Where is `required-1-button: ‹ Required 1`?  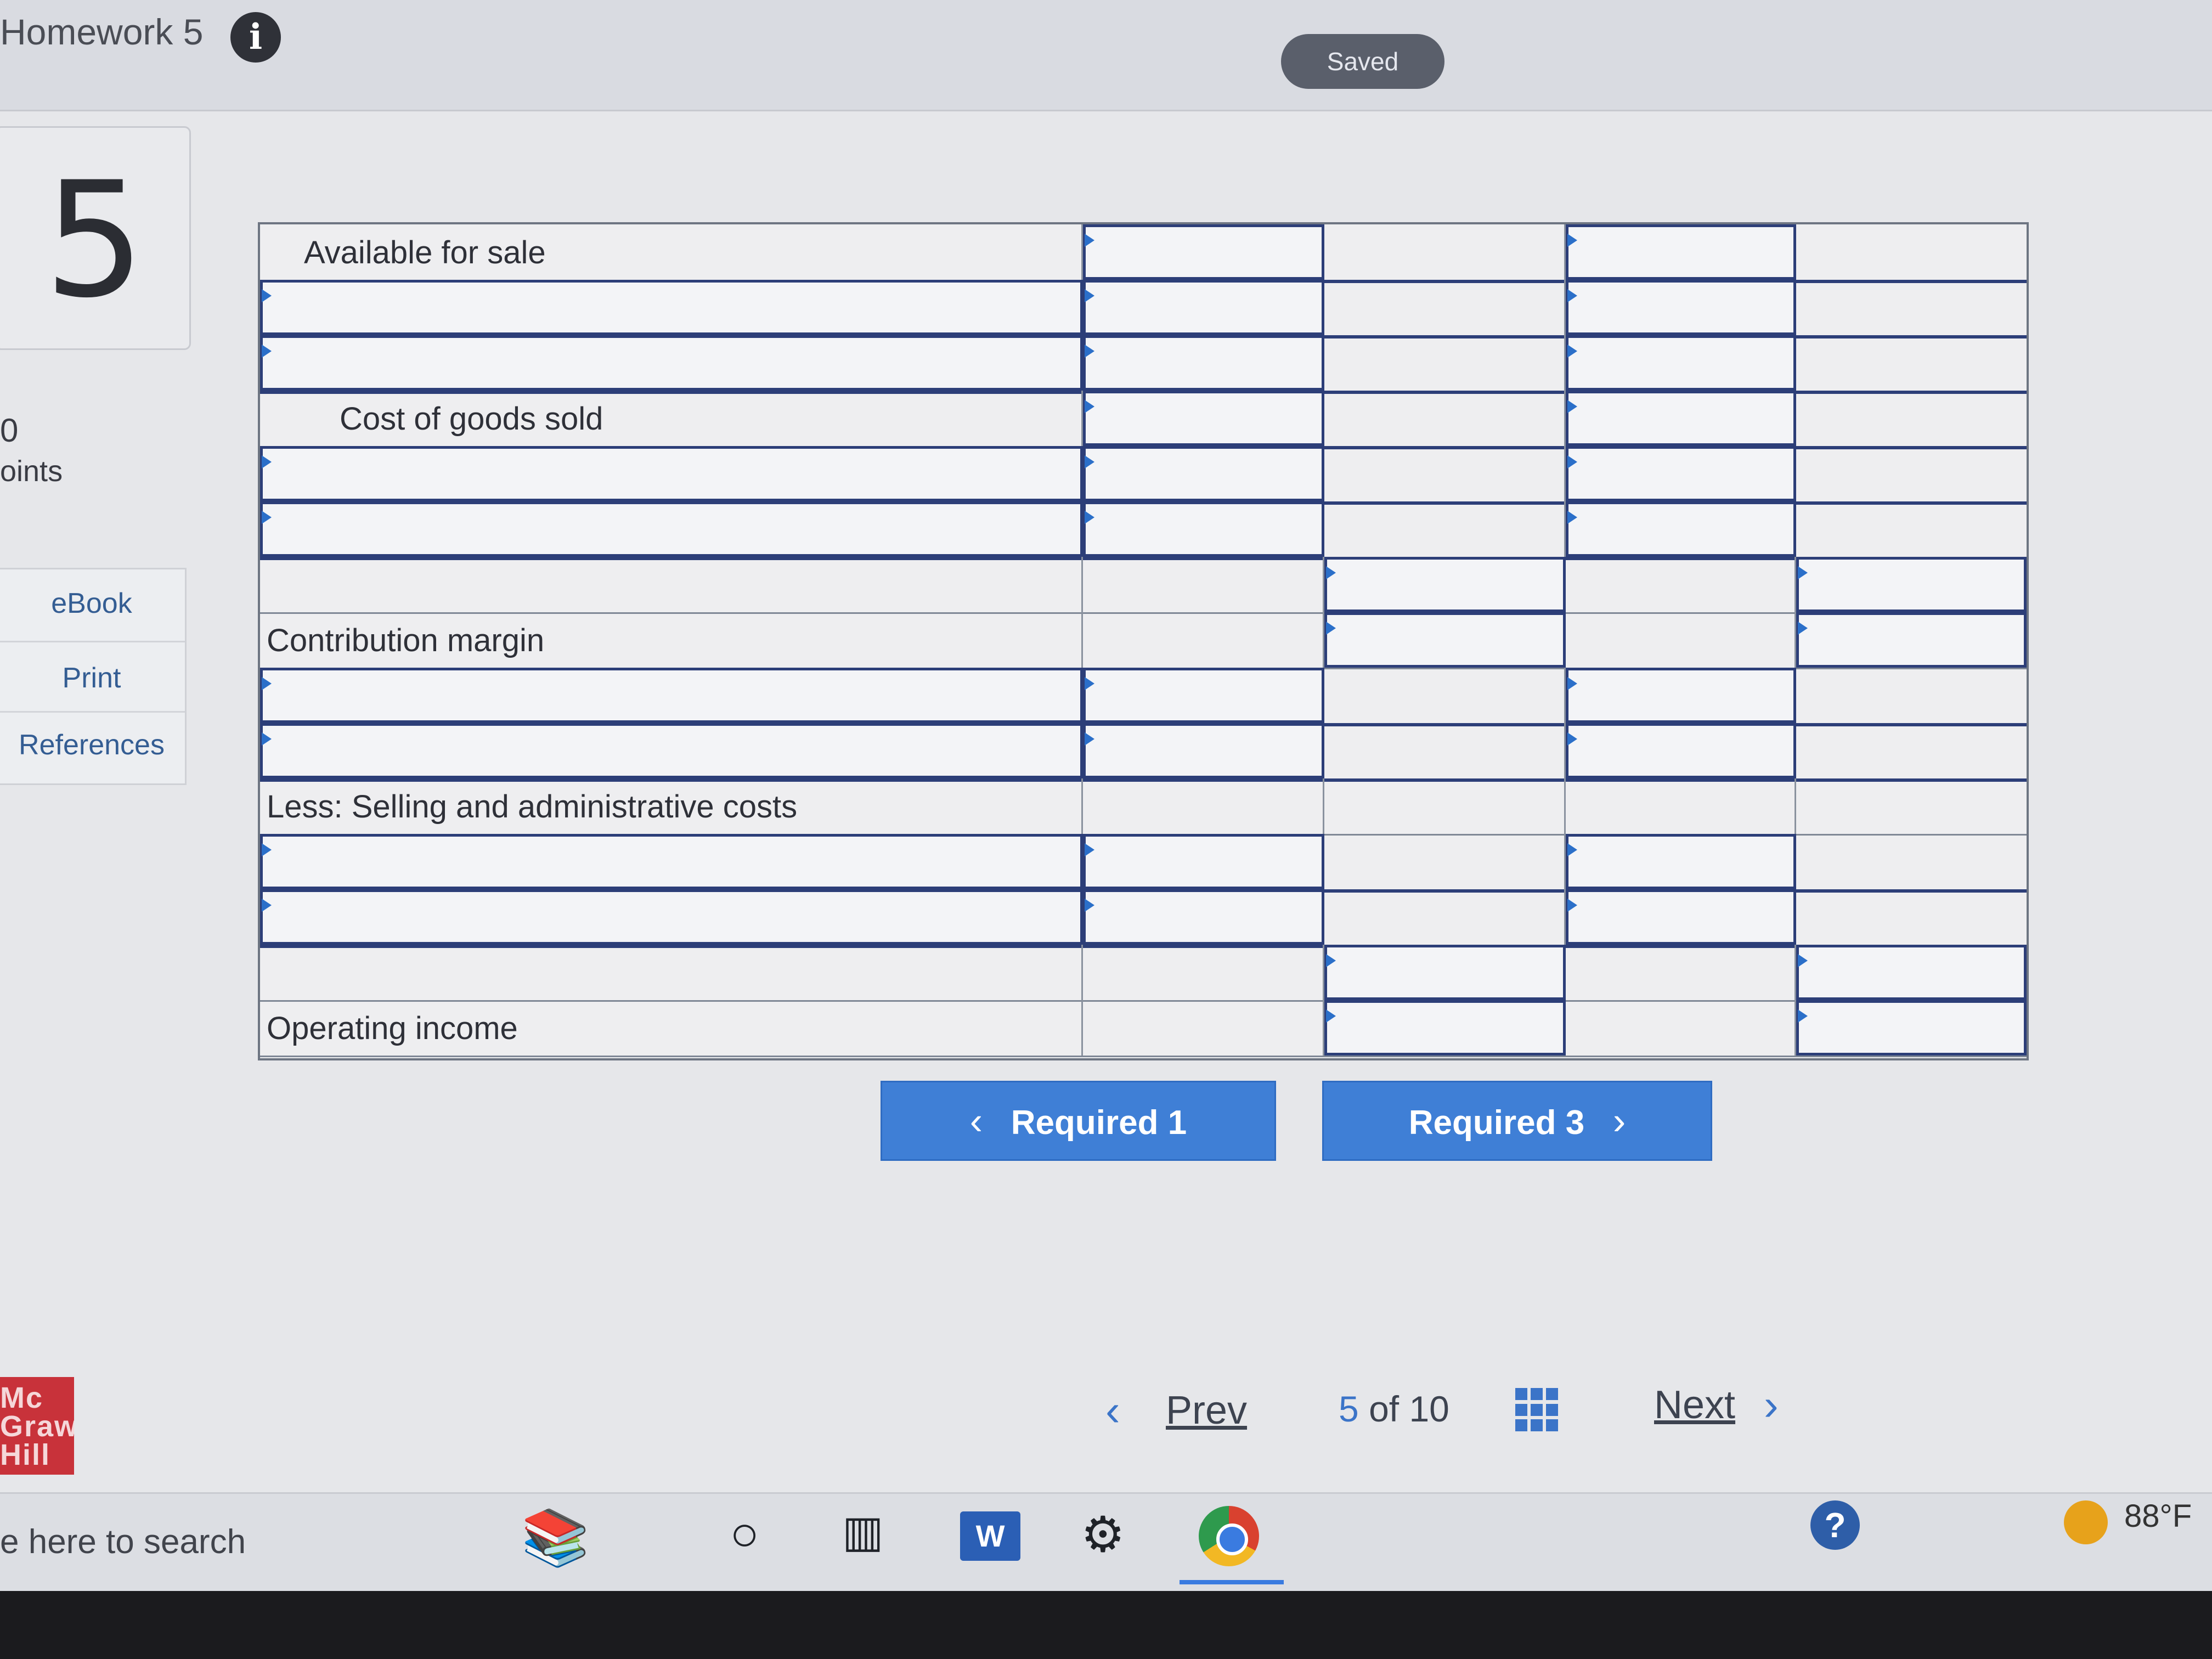
required-1-button: ‹ Required 1 is located at coordinates (1078, 1121).